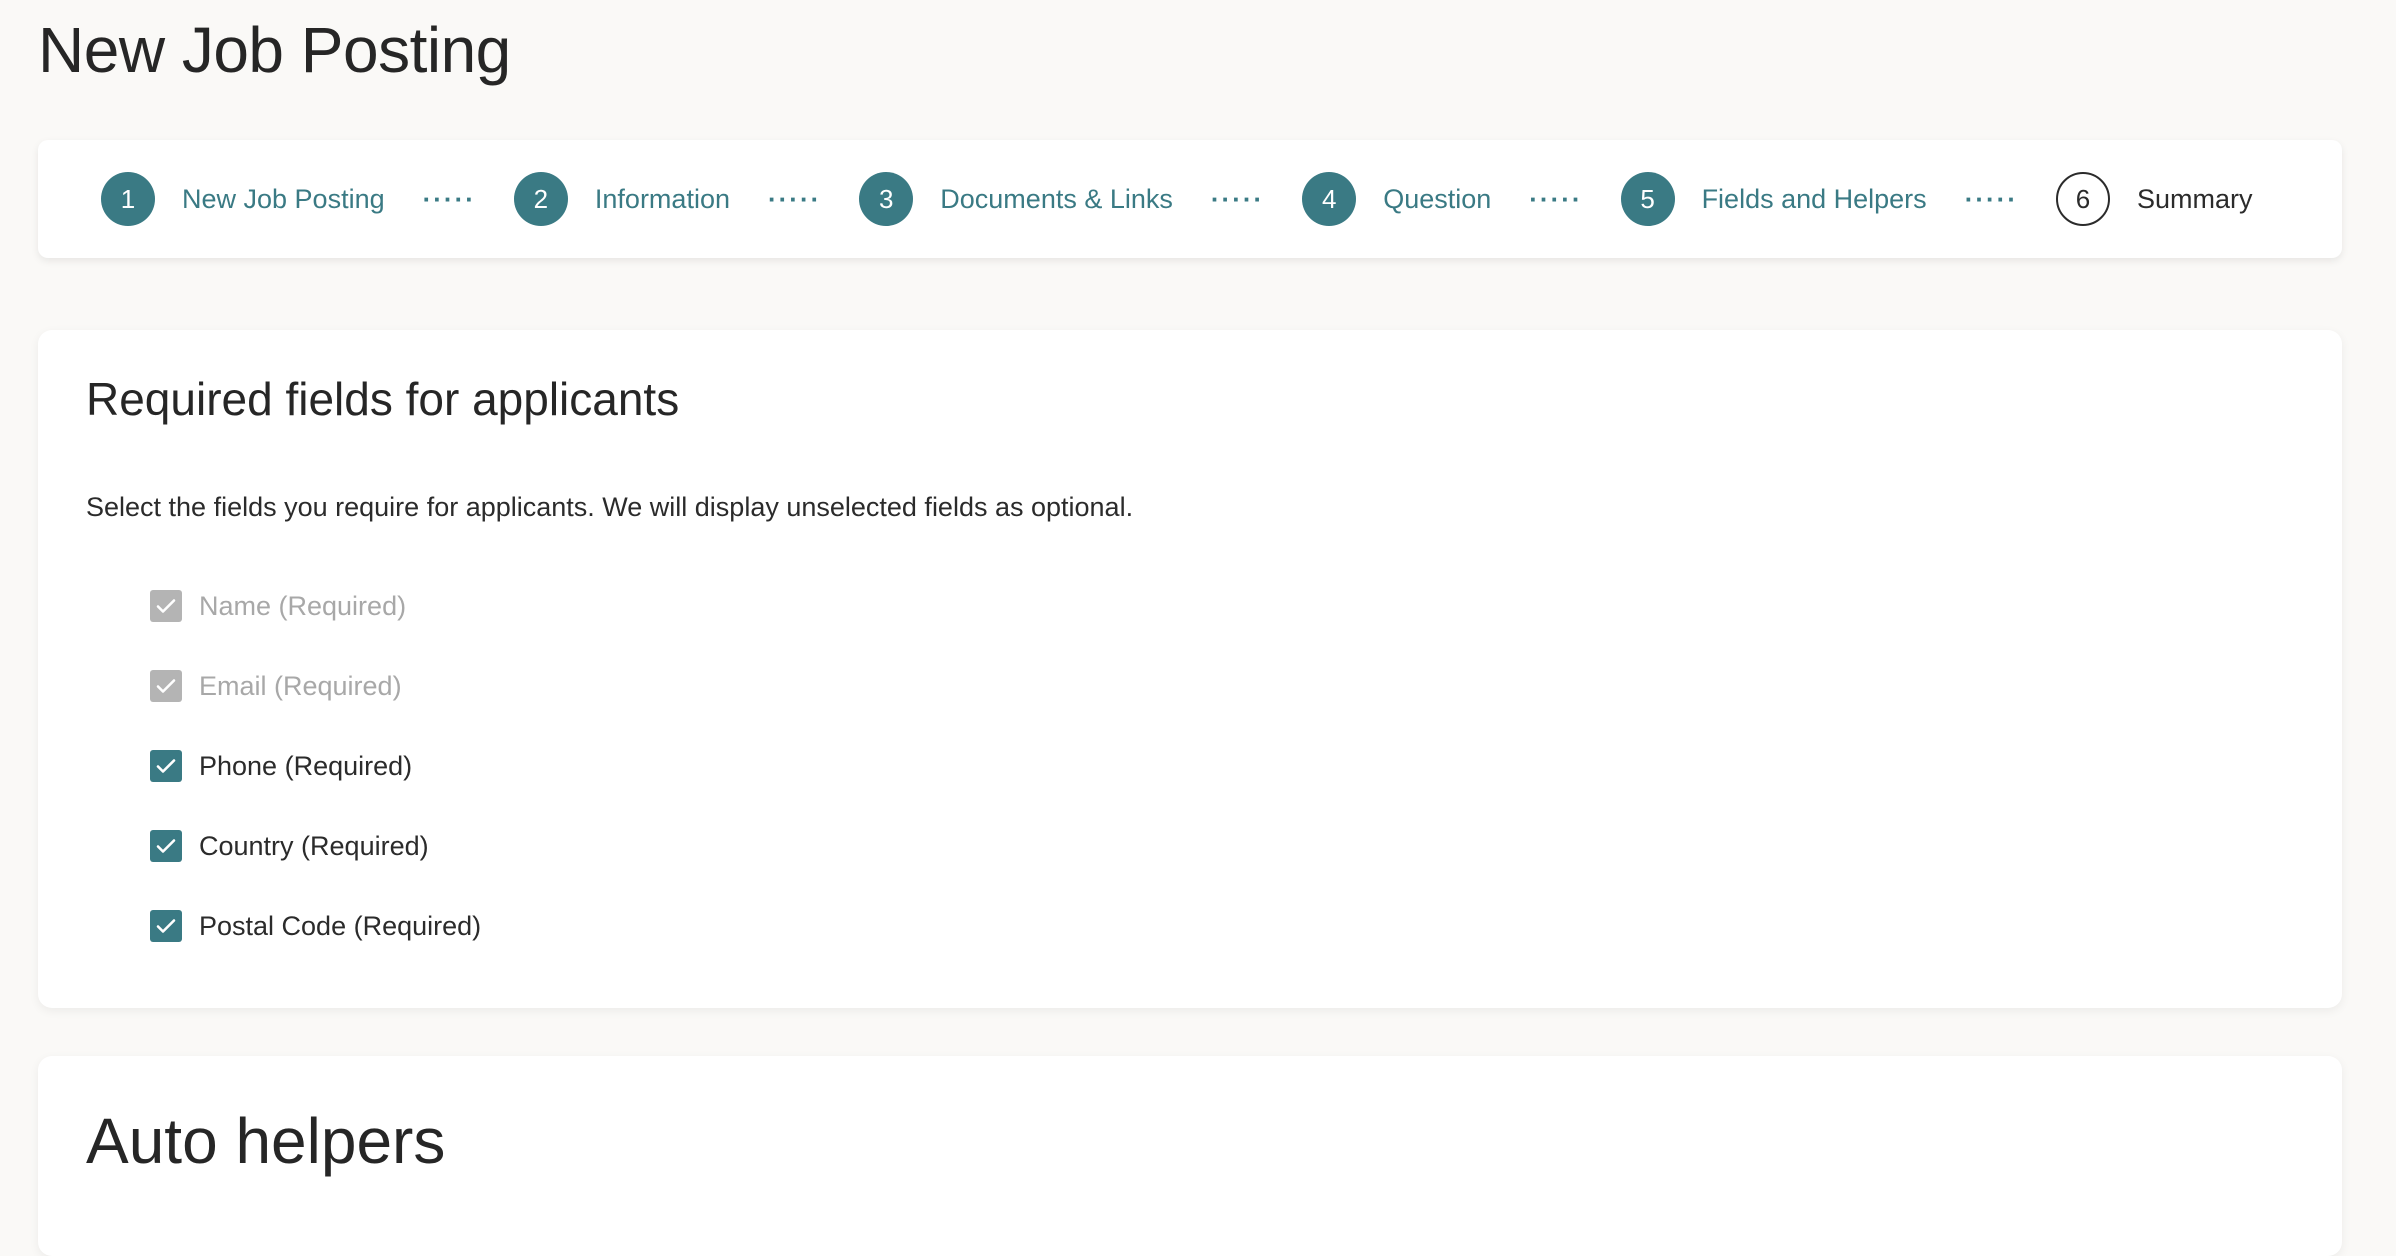  Describe the element at coordinates (383, 399) in the screenshot. I see `required-fields-heading: Required fields for applicants` at that location.